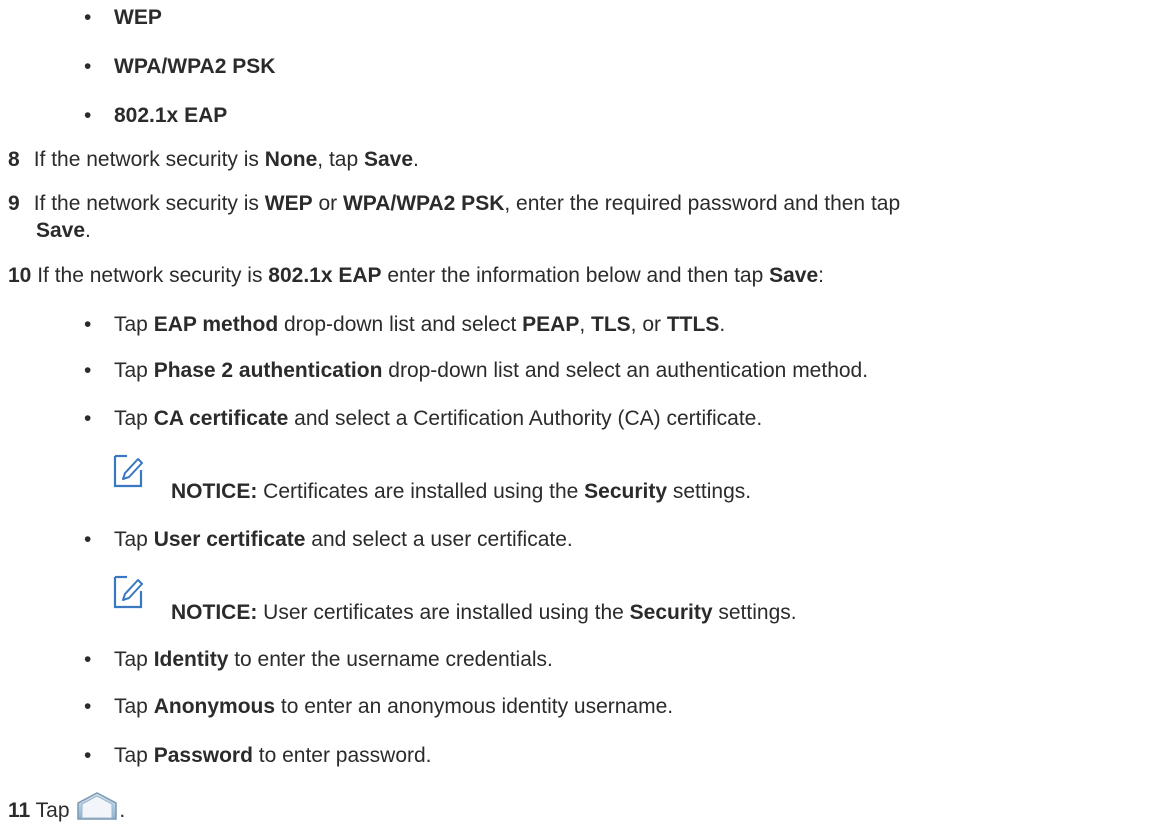 Image resolution: width=1155 pixels, height=830 pixels. I want to click on home-icon, so click(97, 806).